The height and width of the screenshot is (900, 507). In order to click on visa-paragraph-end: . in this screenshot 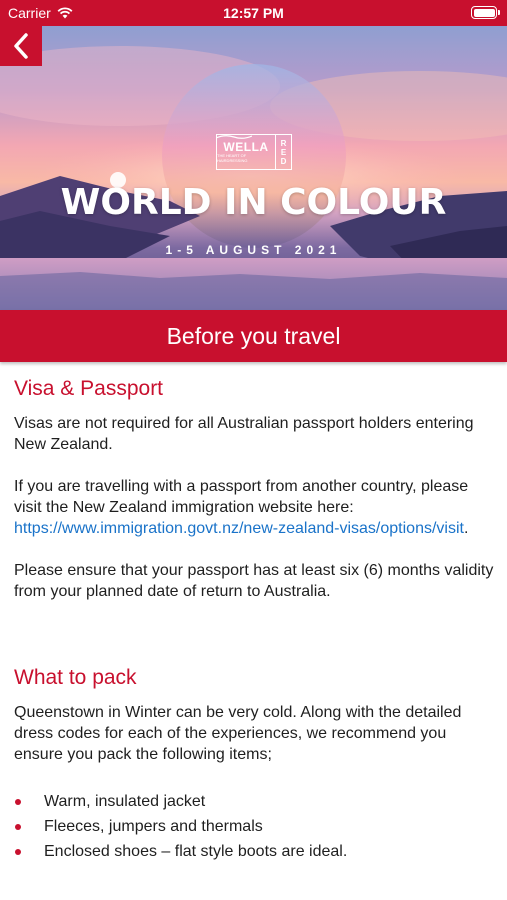, I will do `click(466, 528)`.